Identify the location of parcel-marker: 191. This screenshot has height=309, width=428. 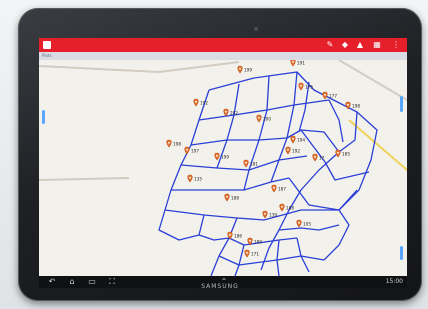
(298, 62).